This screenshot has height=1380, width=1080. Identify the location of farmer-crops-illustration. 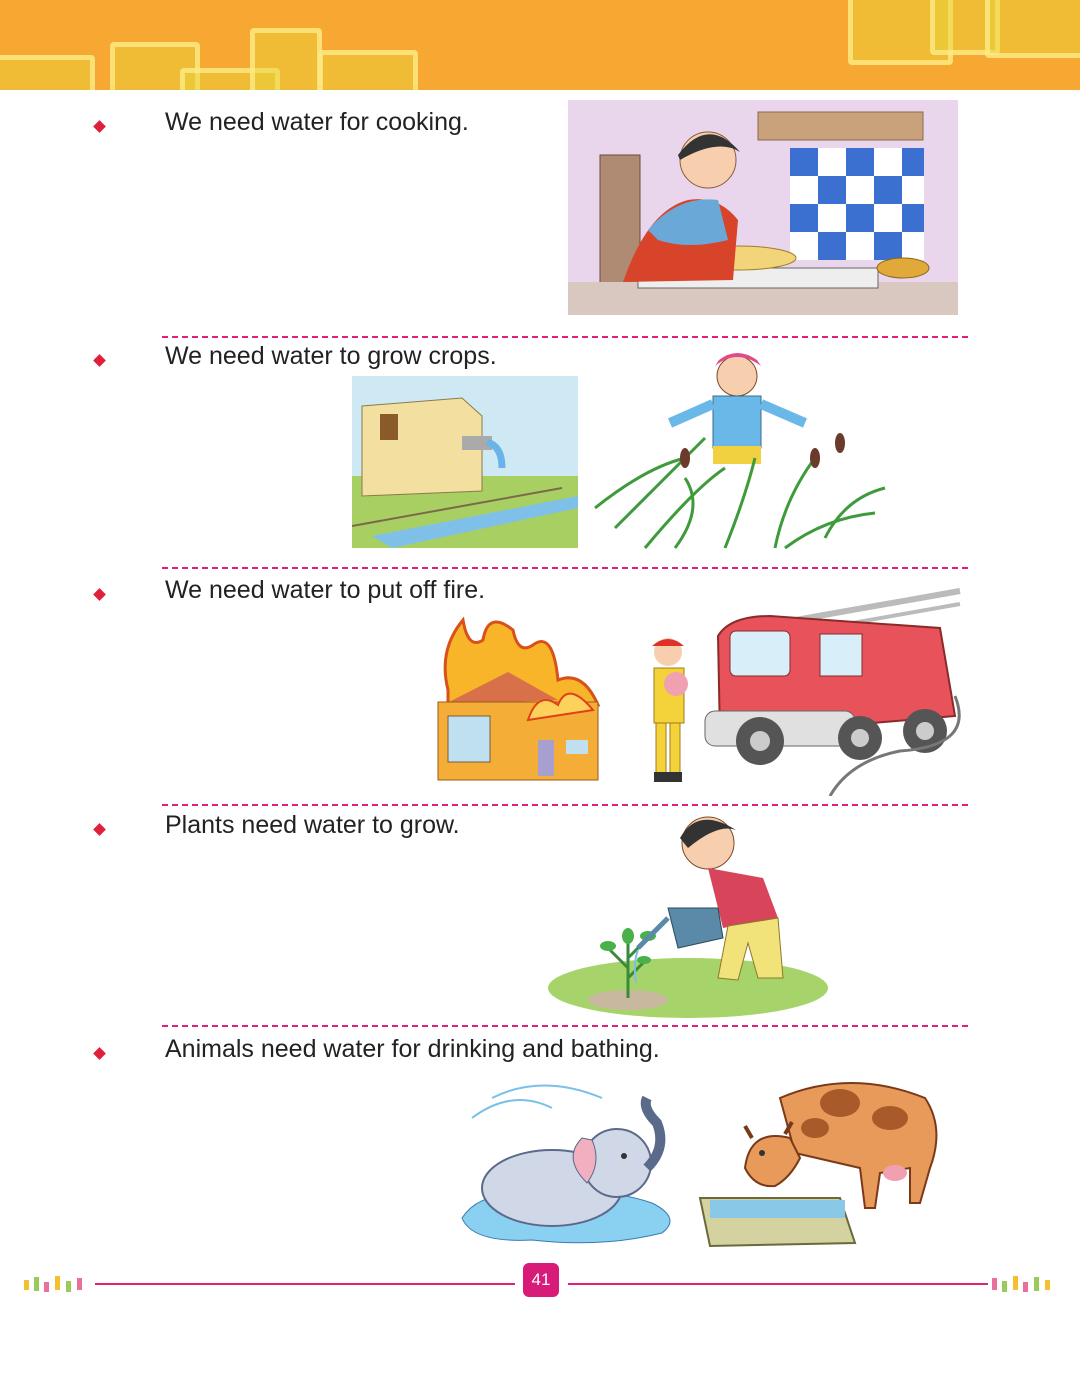
(740, 451).